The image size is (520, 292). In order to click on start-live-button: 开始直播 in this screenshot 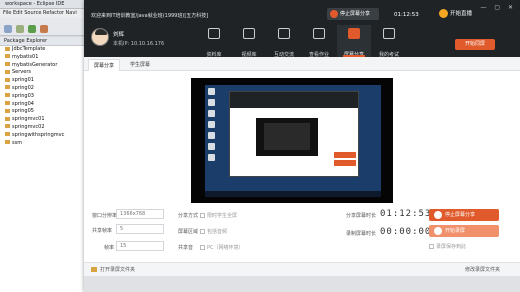, I will do `click(455, 13)`.